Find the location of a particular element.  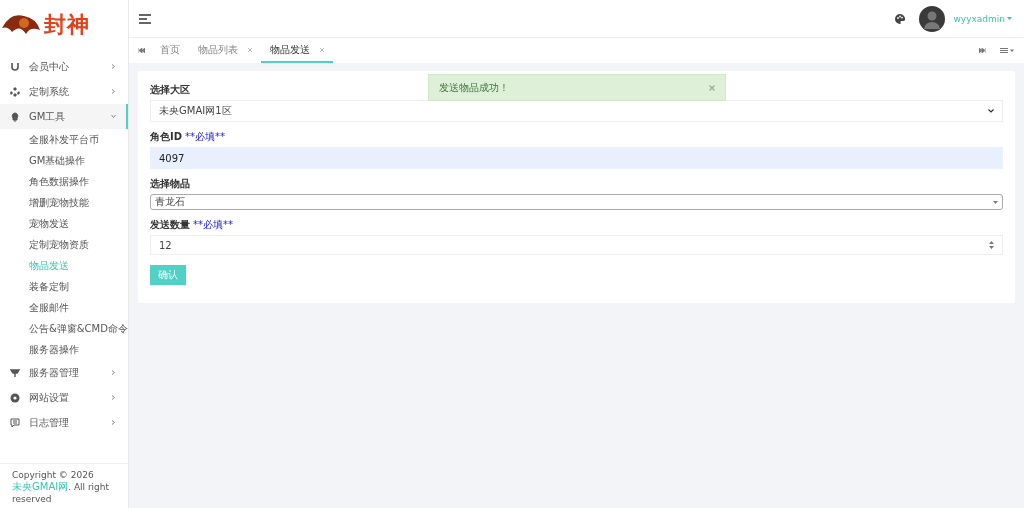

menu-item: GM工具 is located at coordinates (64, 116).